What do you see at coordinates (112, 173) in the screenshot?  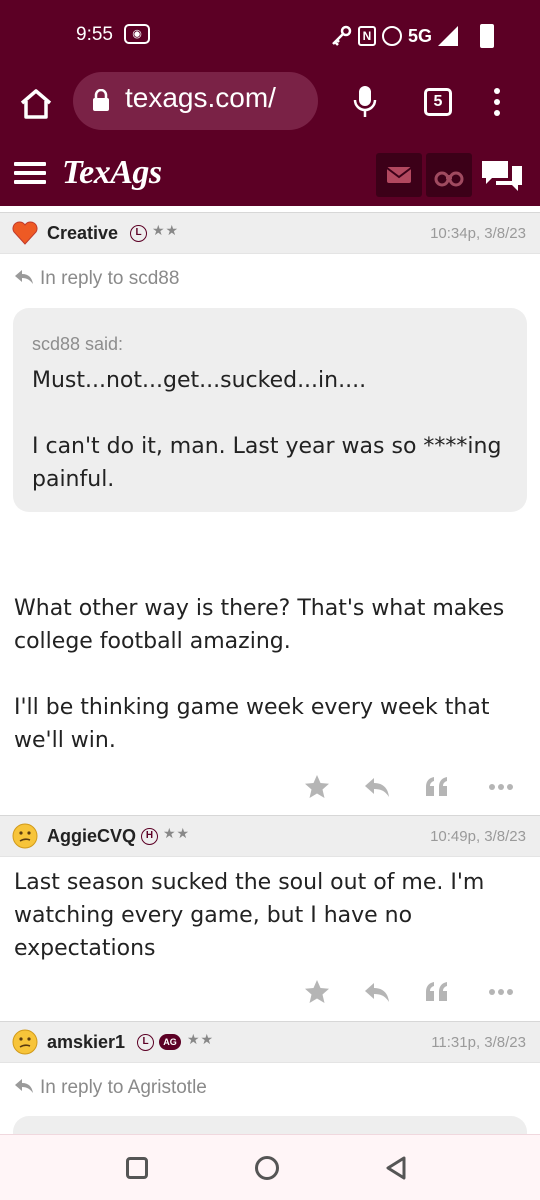 I see `site-logo: TexAgs` at bounding box center [112, 173].